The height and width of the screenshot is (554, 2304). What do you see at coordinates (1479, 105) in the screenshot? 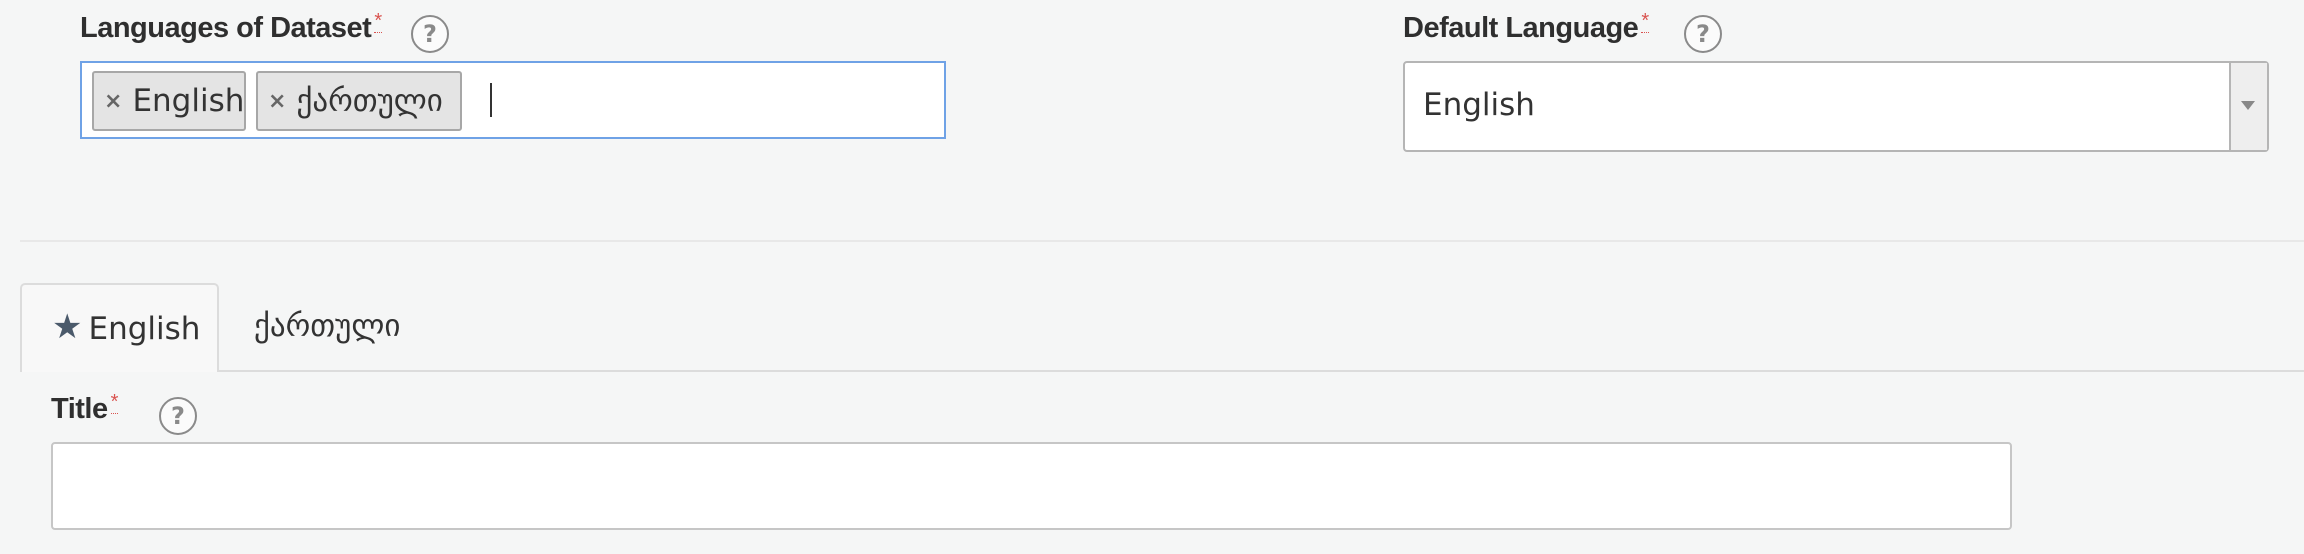
I see `default-language-value: English` at bounding box center [1479, 105].